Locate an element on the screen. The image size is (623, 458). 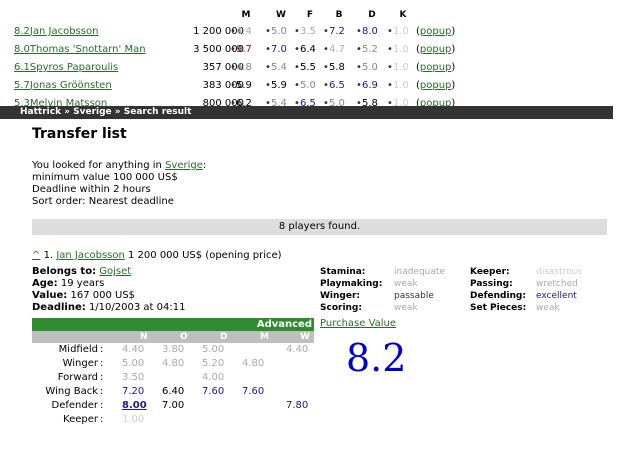
rating-value: 5.8 is located at coordinates (337, 67).